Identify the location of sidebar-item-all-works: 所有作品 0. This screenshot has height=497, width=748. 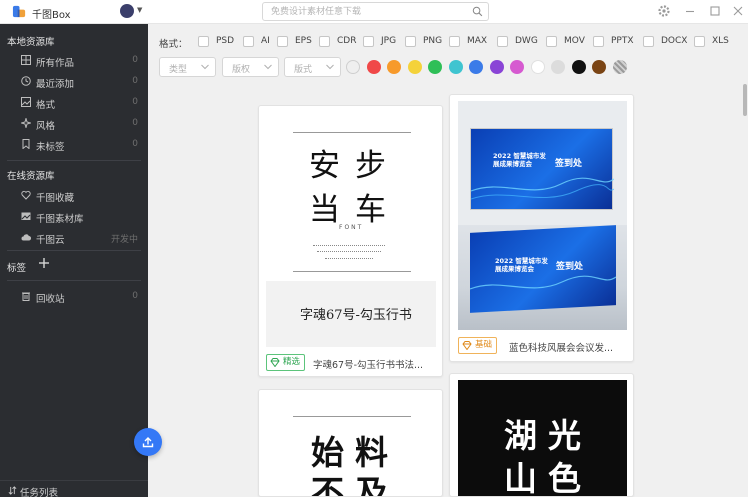
(74, 61).